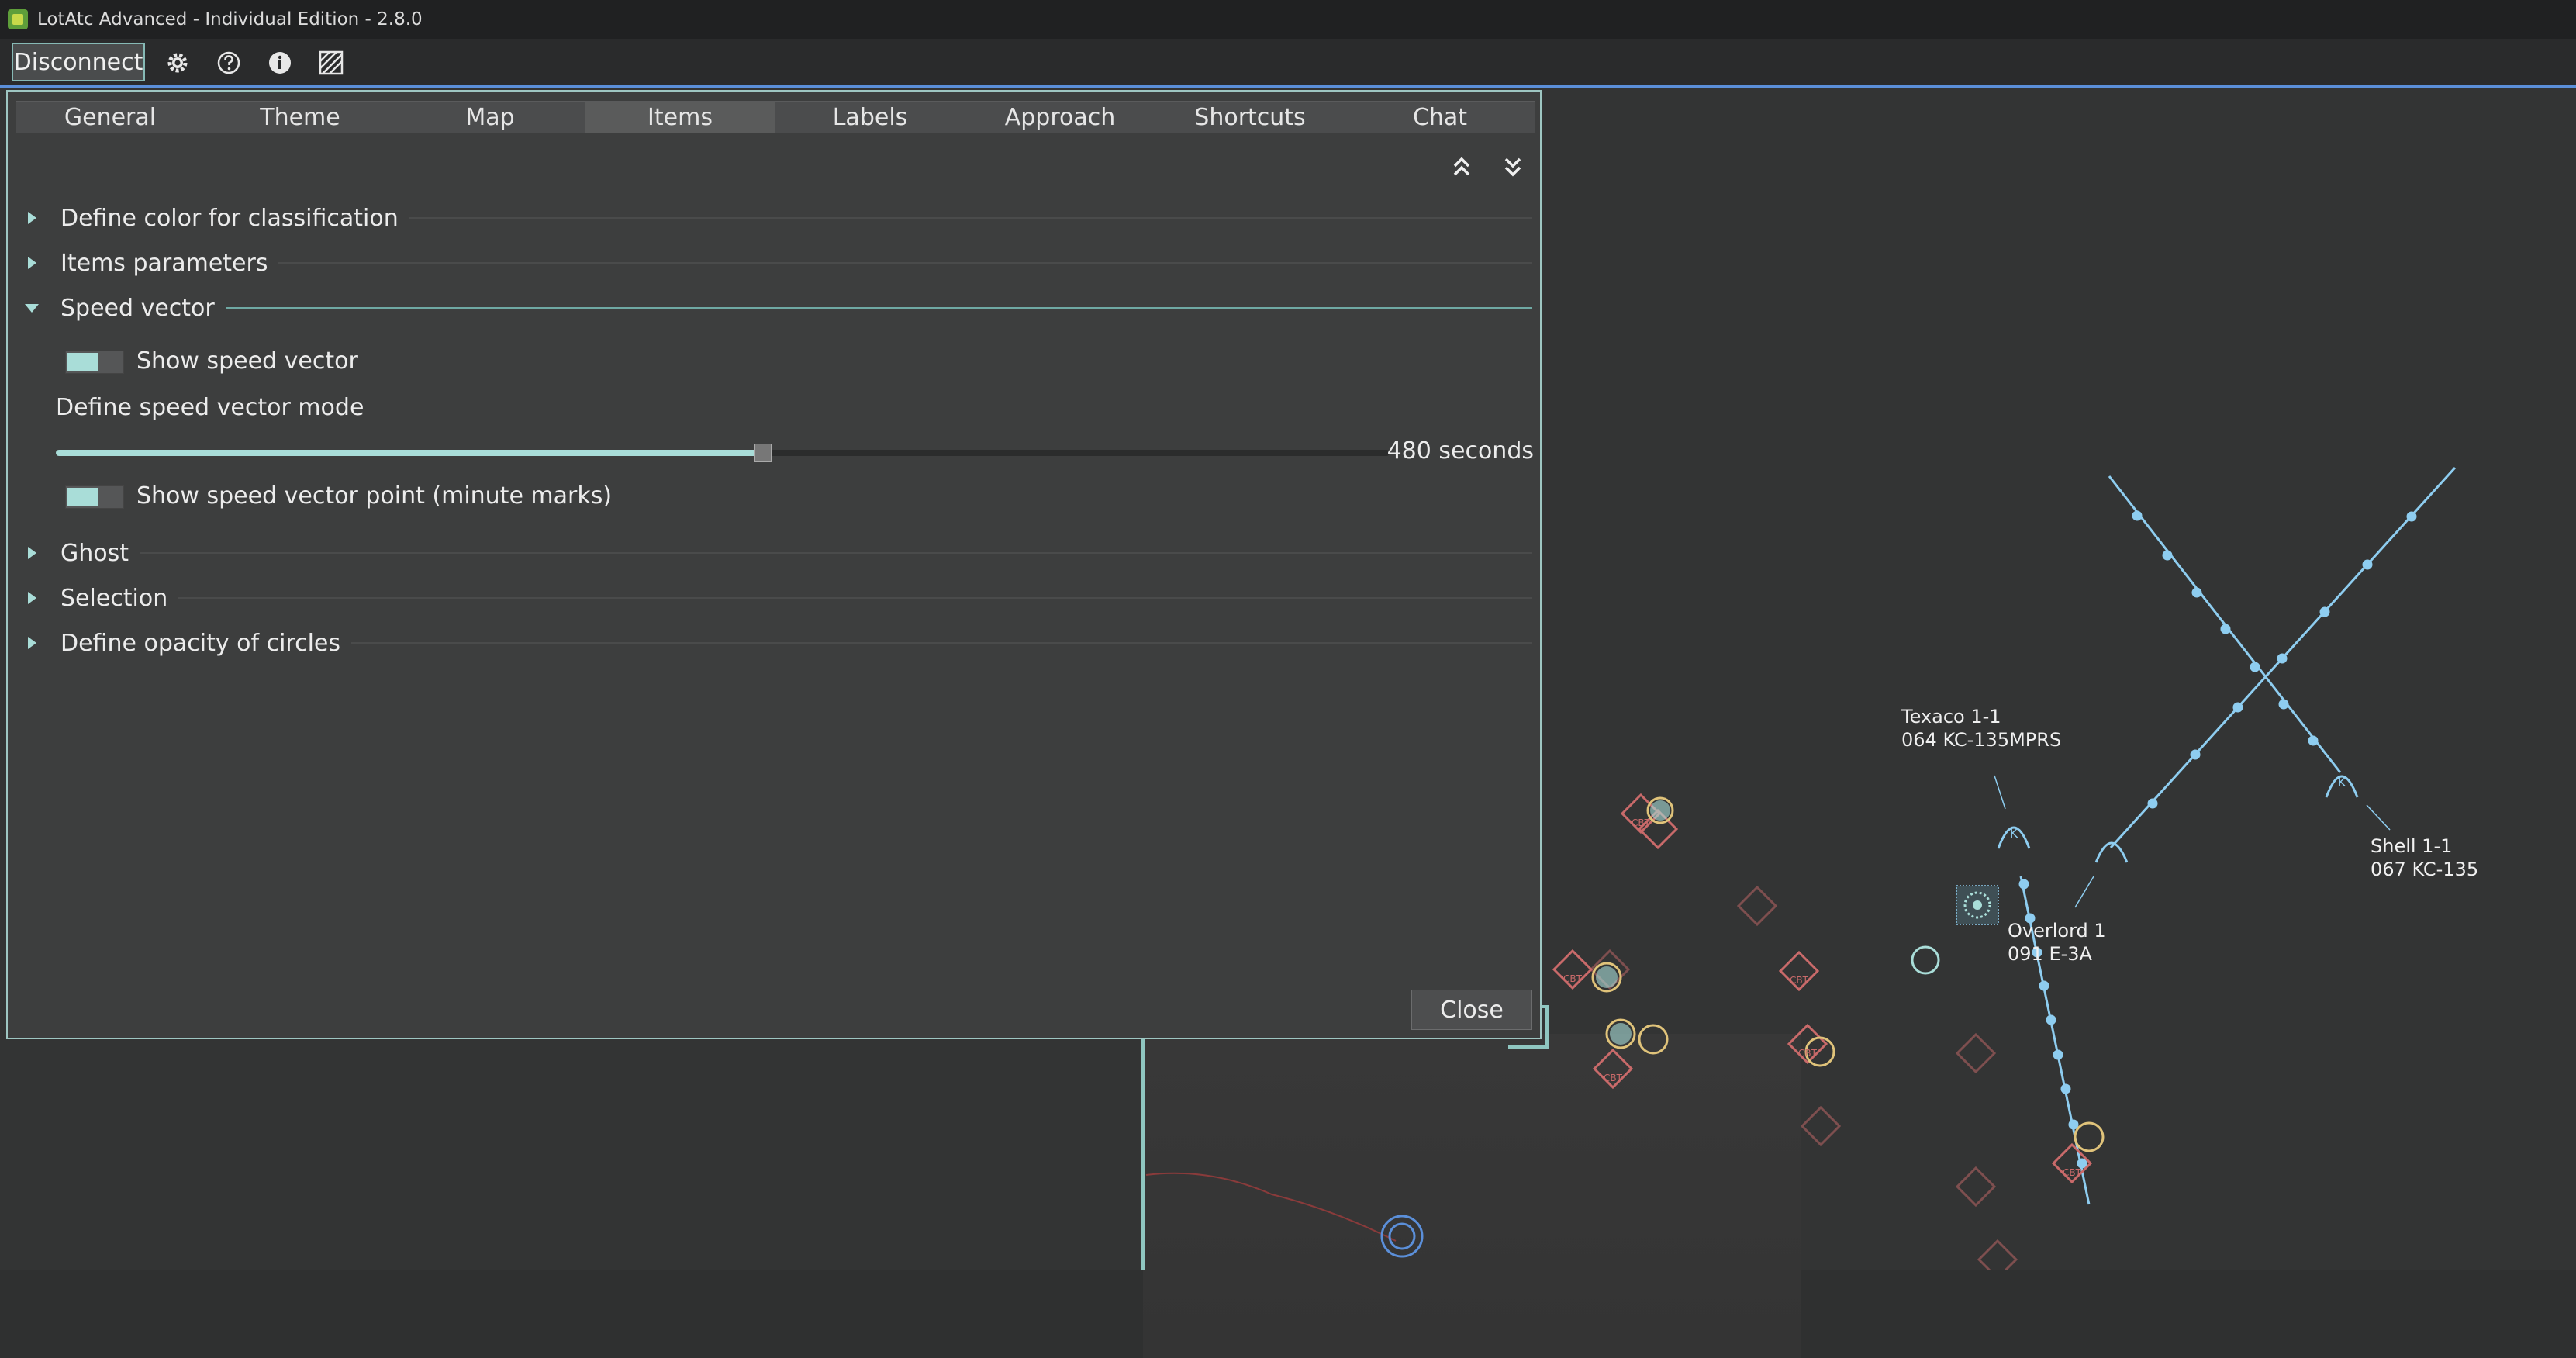 The height and width of the screenshot is (1358, 2576). Describe the element at coordinates (2412, 846) in the screenshot. I see `track-callsign: Shell 1-1` at that location.